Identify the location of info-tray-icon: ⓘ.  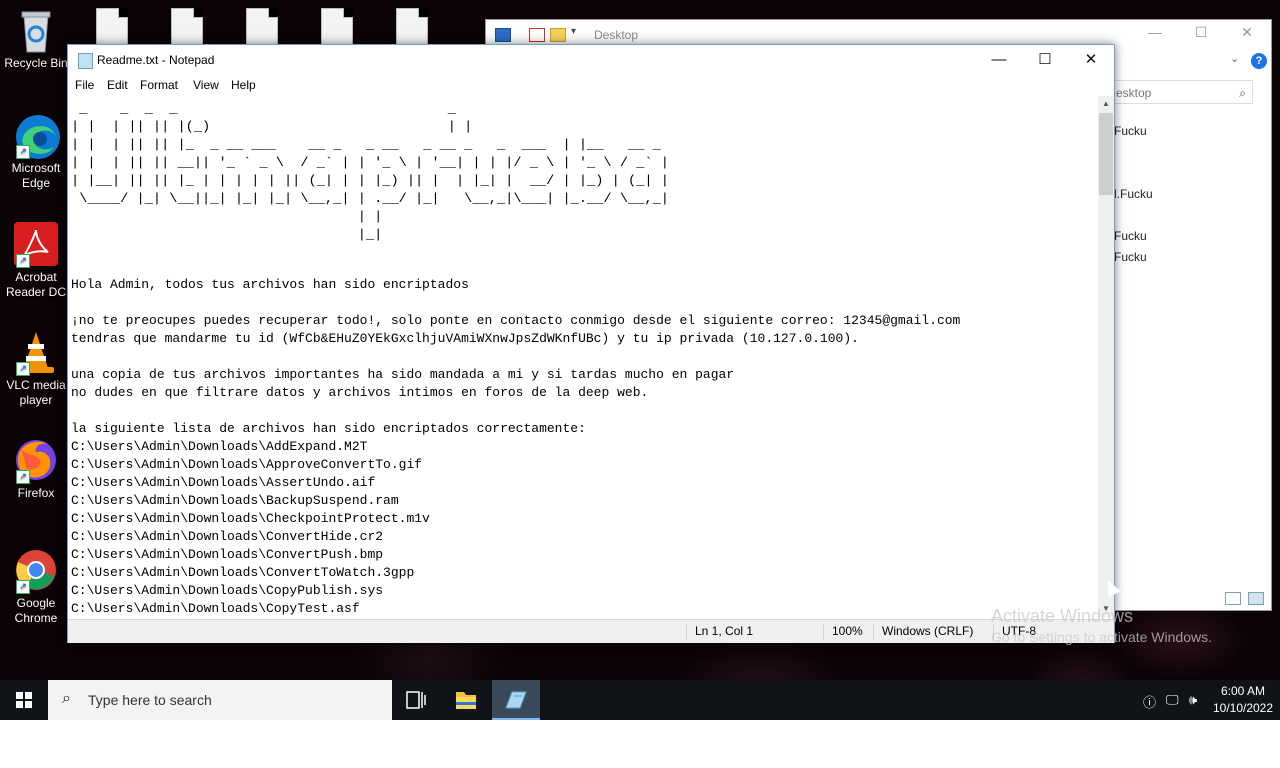
(1149, 701).